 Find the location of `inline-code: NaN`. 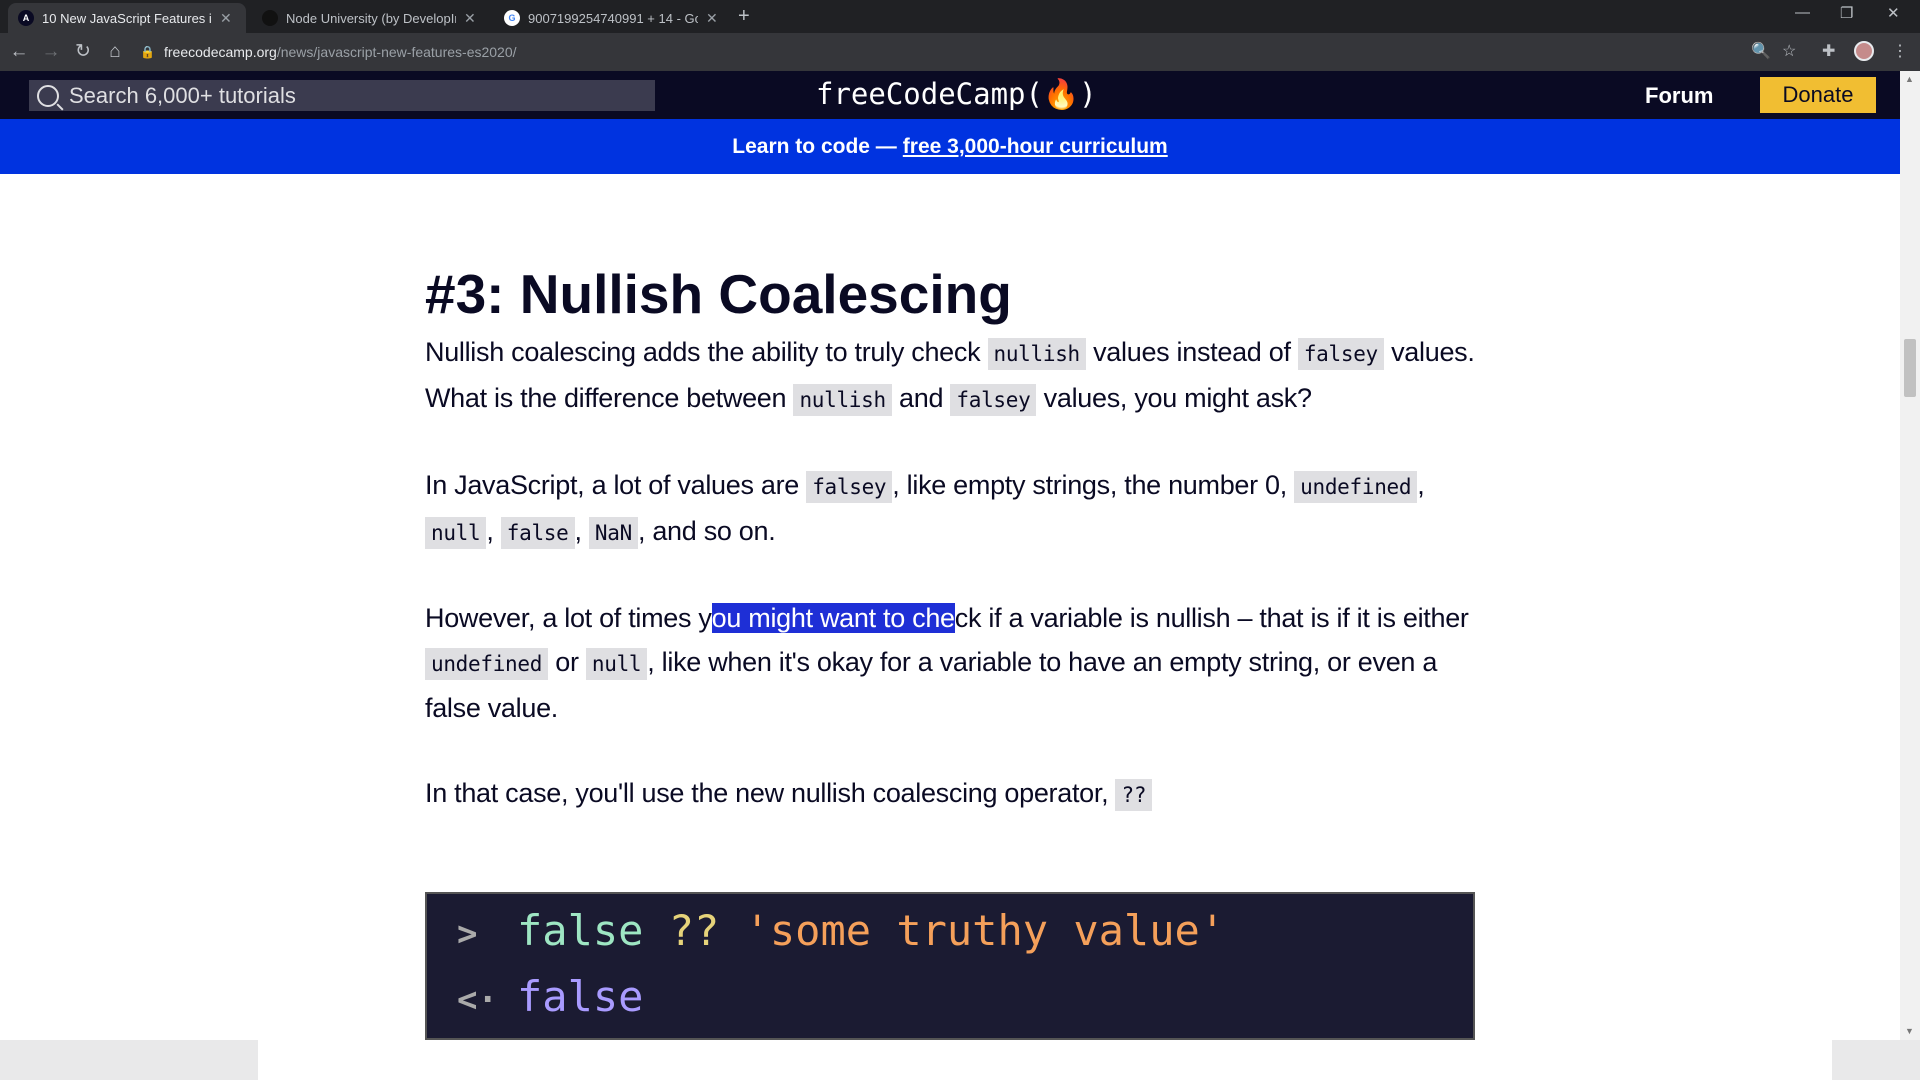

inline-code: NaN is located at coordinates (613, 533).